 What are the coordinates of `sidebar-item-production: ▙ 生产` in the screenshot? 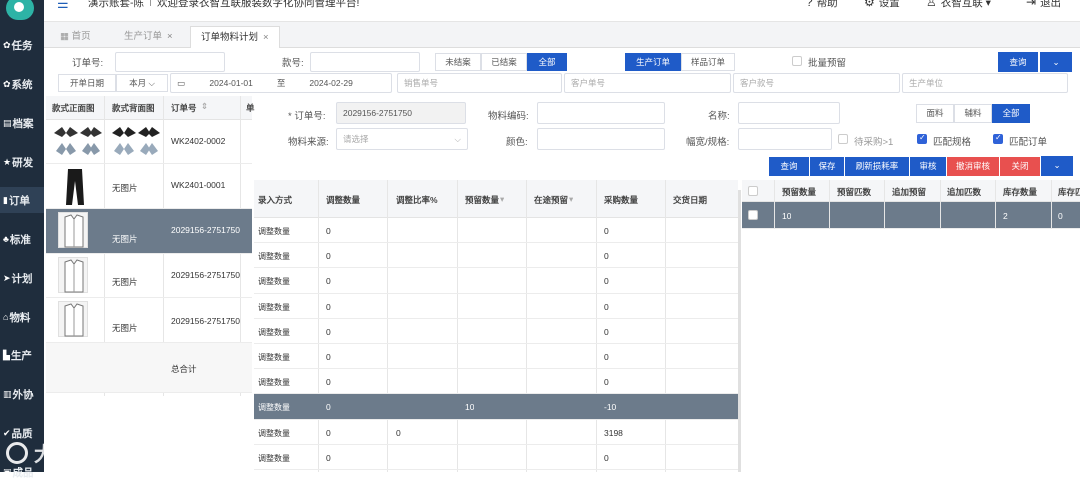 It's located at (22, 355).